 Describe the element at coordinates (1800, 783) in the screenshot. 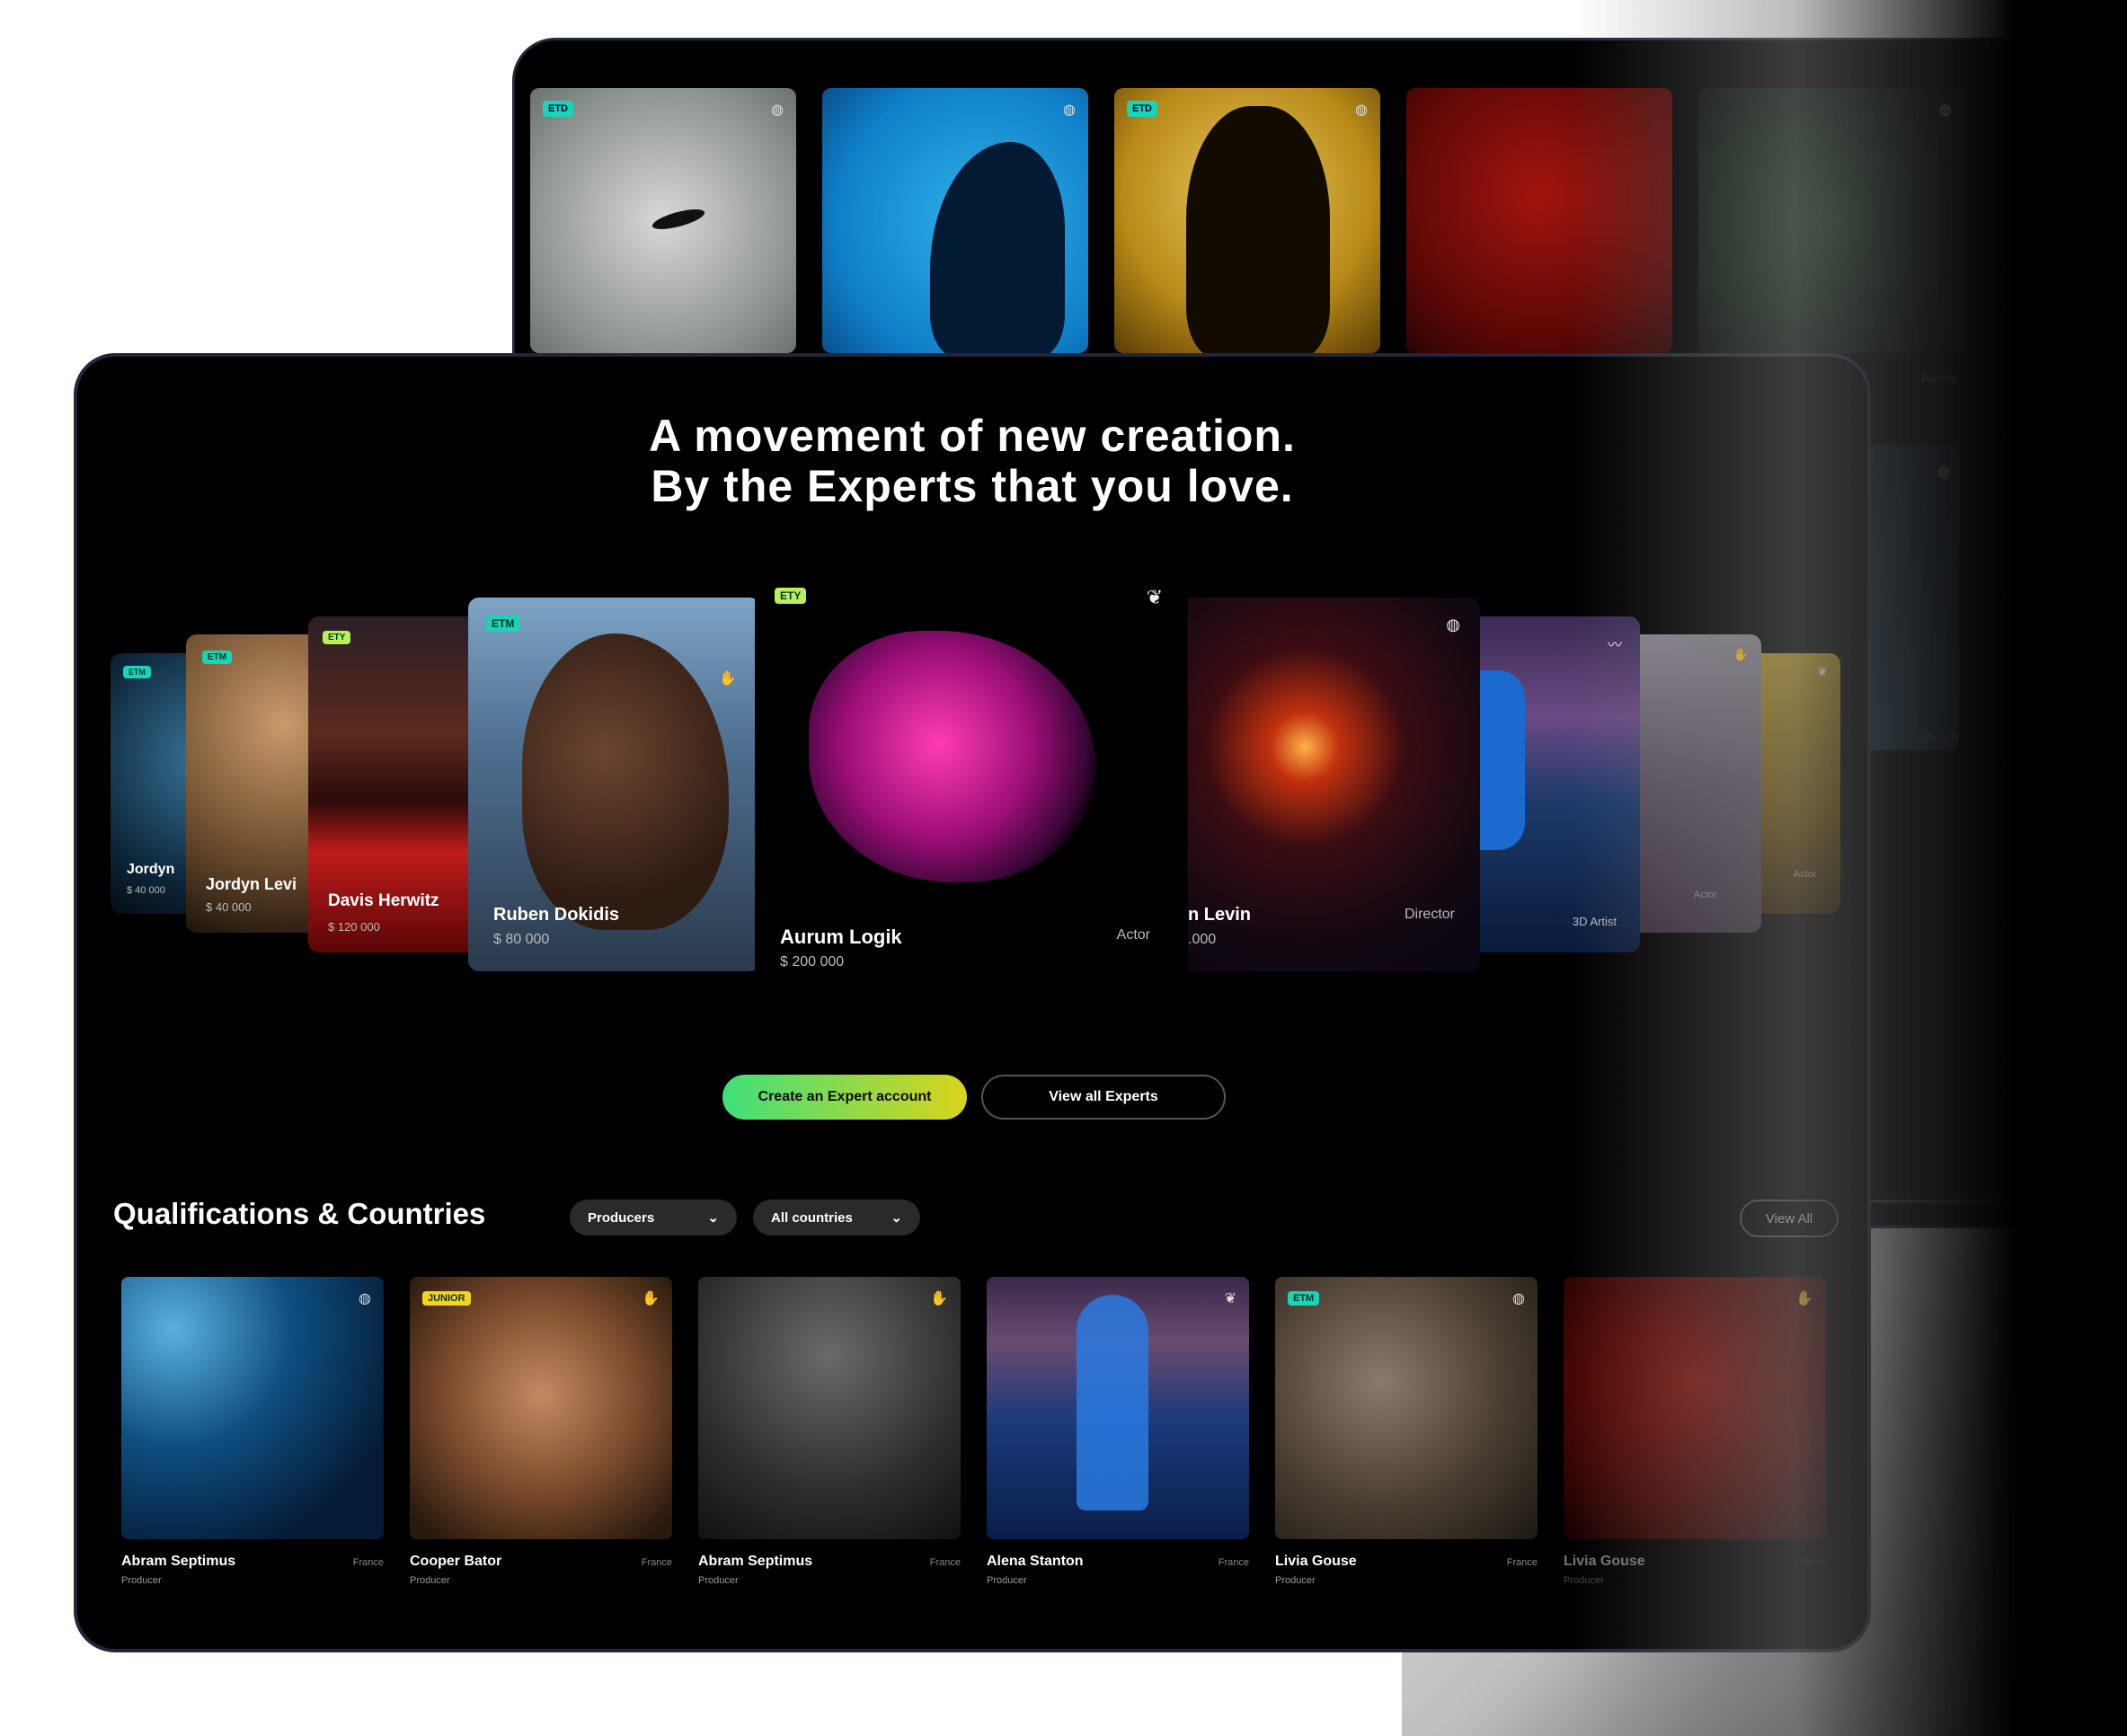

I see `carousel-card: ❦ Actor` at that location.